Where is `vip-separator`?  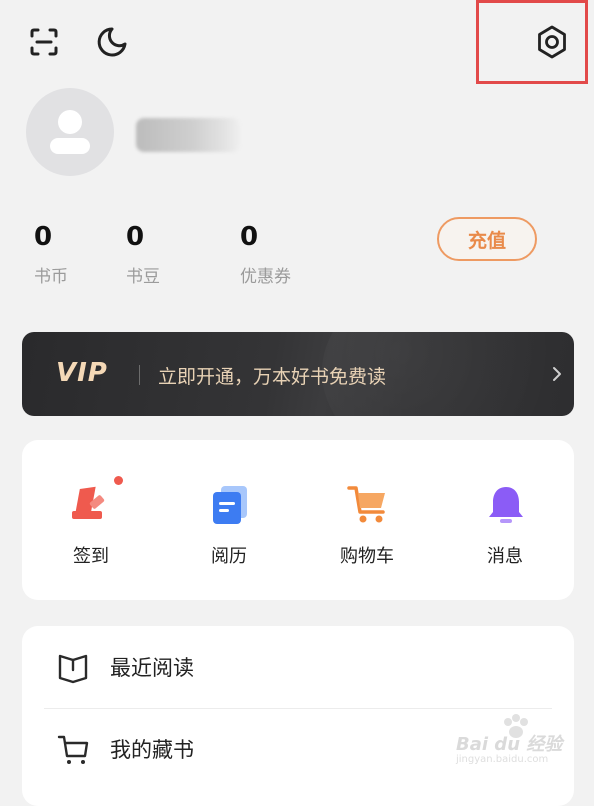 vip-separator is located at coordinates (139, 375).